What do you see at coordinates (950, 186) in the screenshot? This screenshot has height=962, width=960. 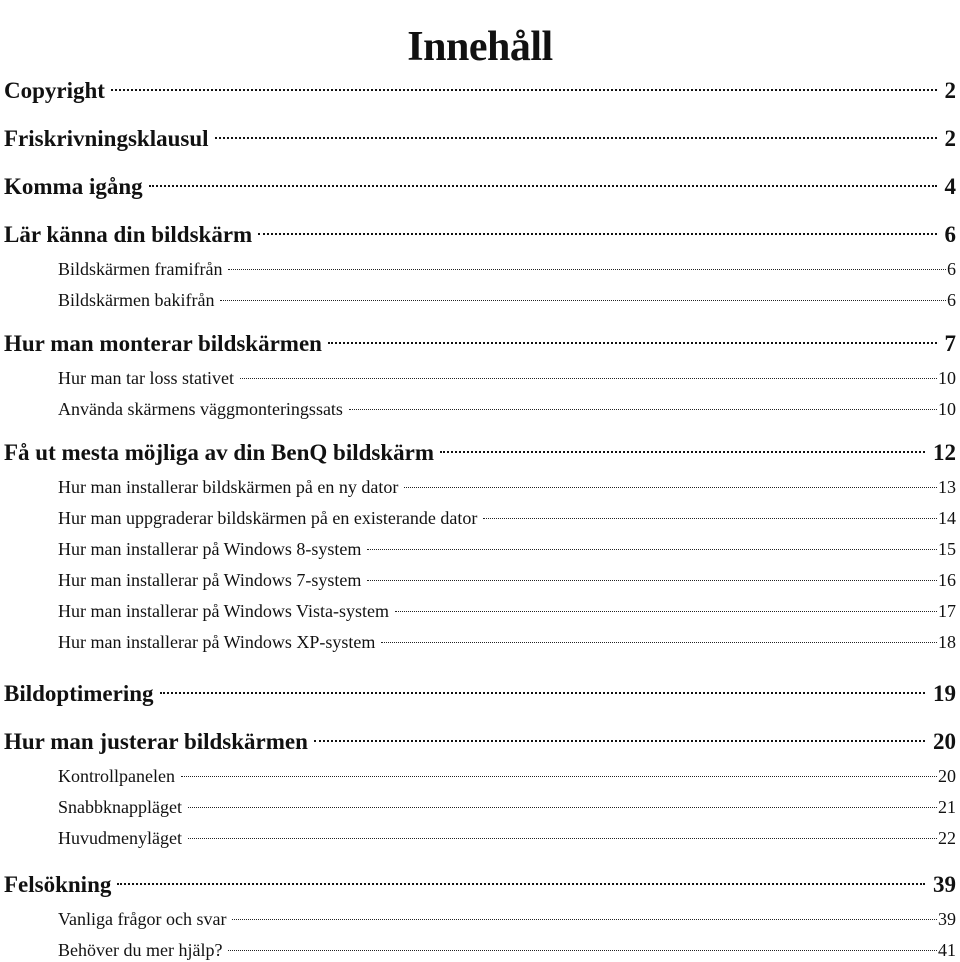 I see `toc-entry-page: 4` at bounding box center [950, 186].